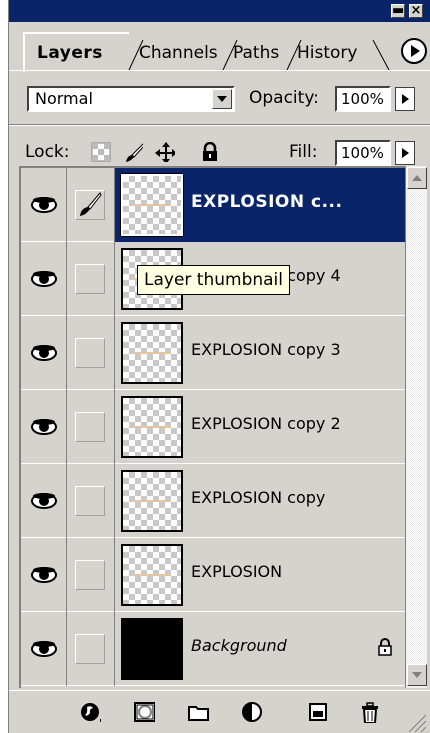 This screenshot has height=733, width=430. I want to click on new-layer-icon, so click(318, 712).